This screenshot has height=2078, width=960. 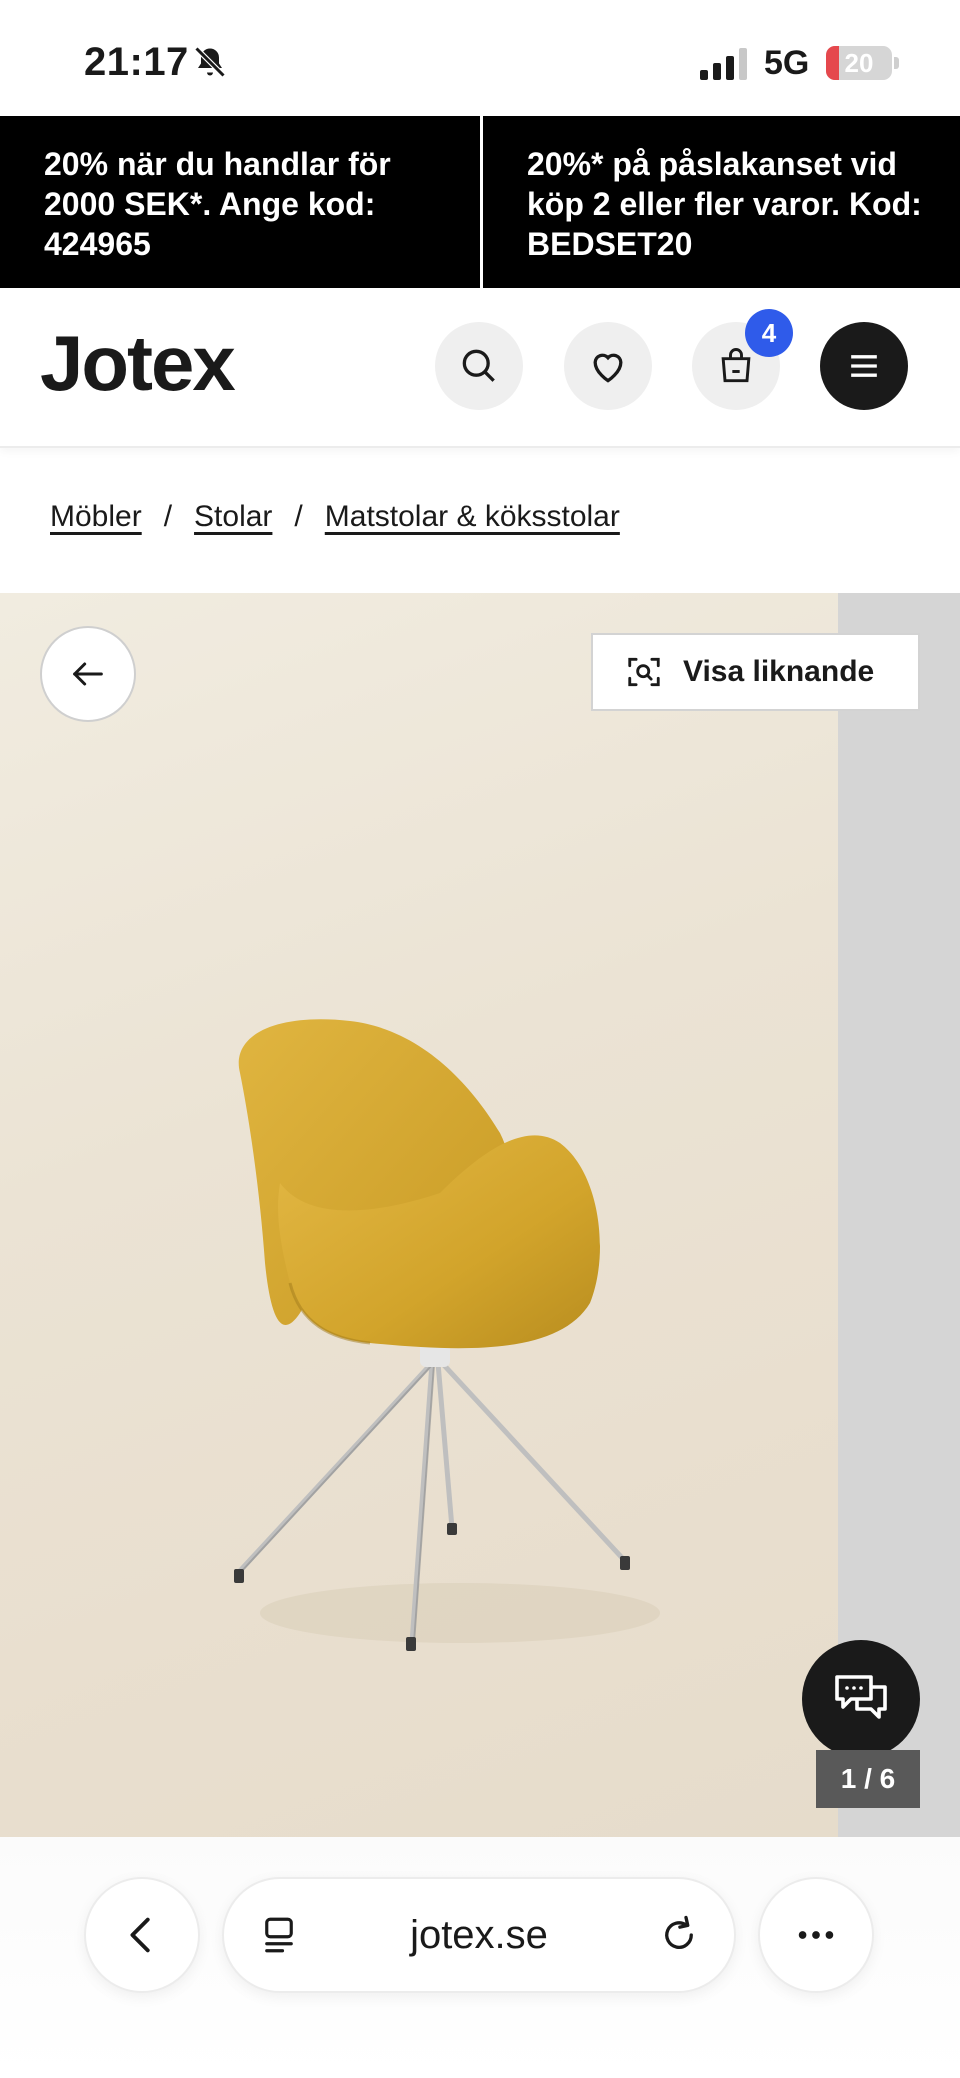 I want to click on breadcrumb-item-mobler: Möbler, so click(x=96, y=517).